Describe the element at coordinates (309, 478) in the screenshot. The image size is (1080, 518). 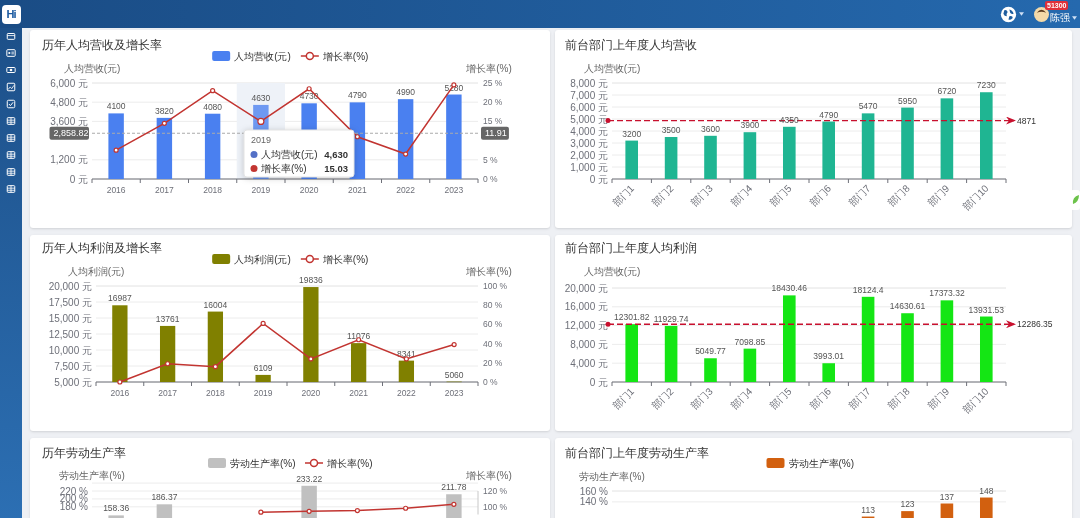
I see `value-label: 233.22` at that location.